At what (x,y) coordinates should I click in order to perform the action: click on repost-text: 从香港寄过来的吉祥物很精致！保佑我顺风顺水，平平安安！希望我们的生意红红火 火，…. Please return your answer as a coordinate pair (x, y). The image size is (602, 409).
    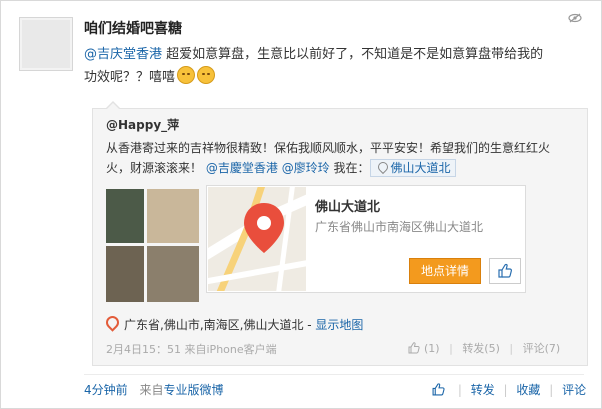
    Looking at the image, I should click on (328, 159).